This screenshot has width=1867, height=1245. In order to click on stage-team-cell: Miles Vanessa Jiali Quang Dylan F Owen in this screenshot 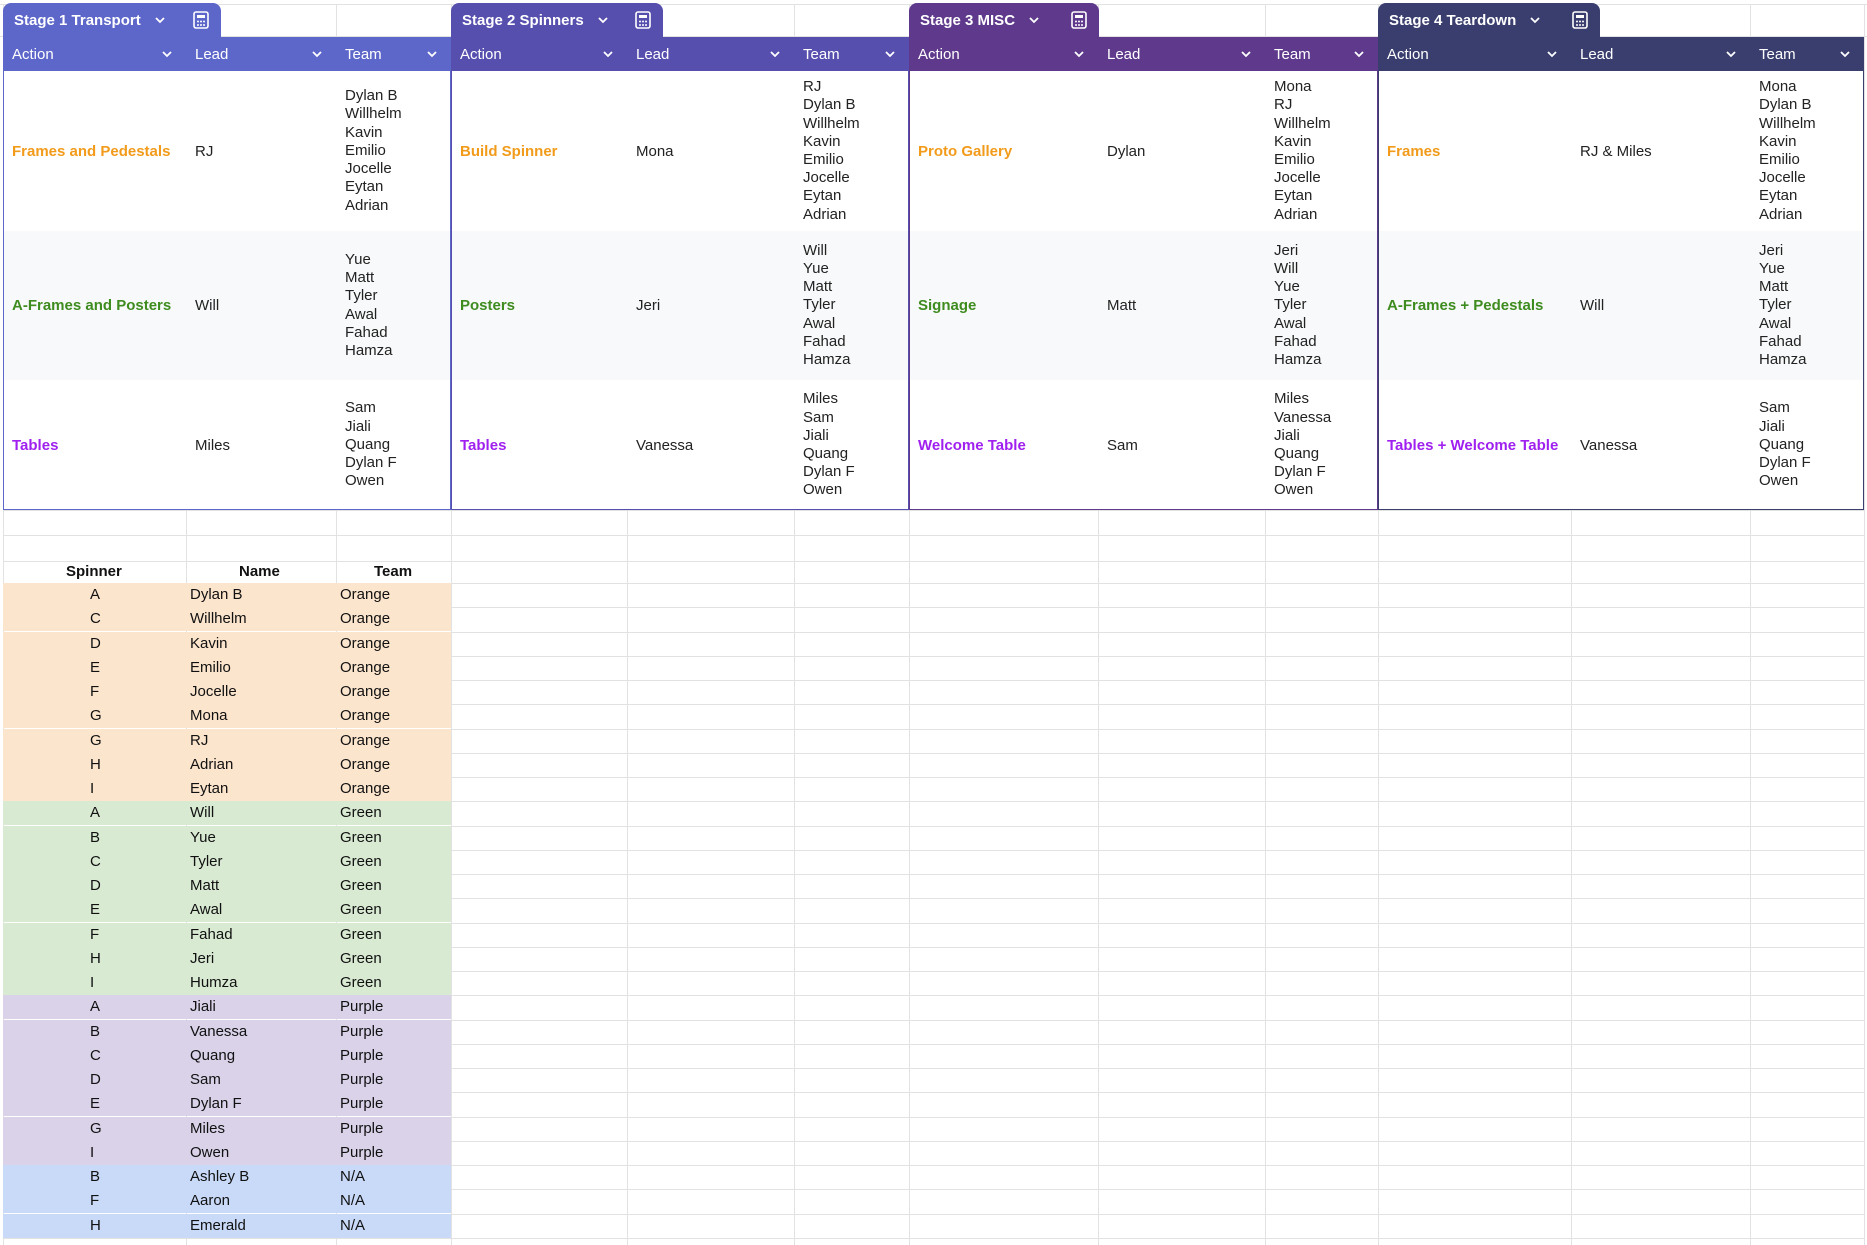, I will do `click(1321, 445)`.